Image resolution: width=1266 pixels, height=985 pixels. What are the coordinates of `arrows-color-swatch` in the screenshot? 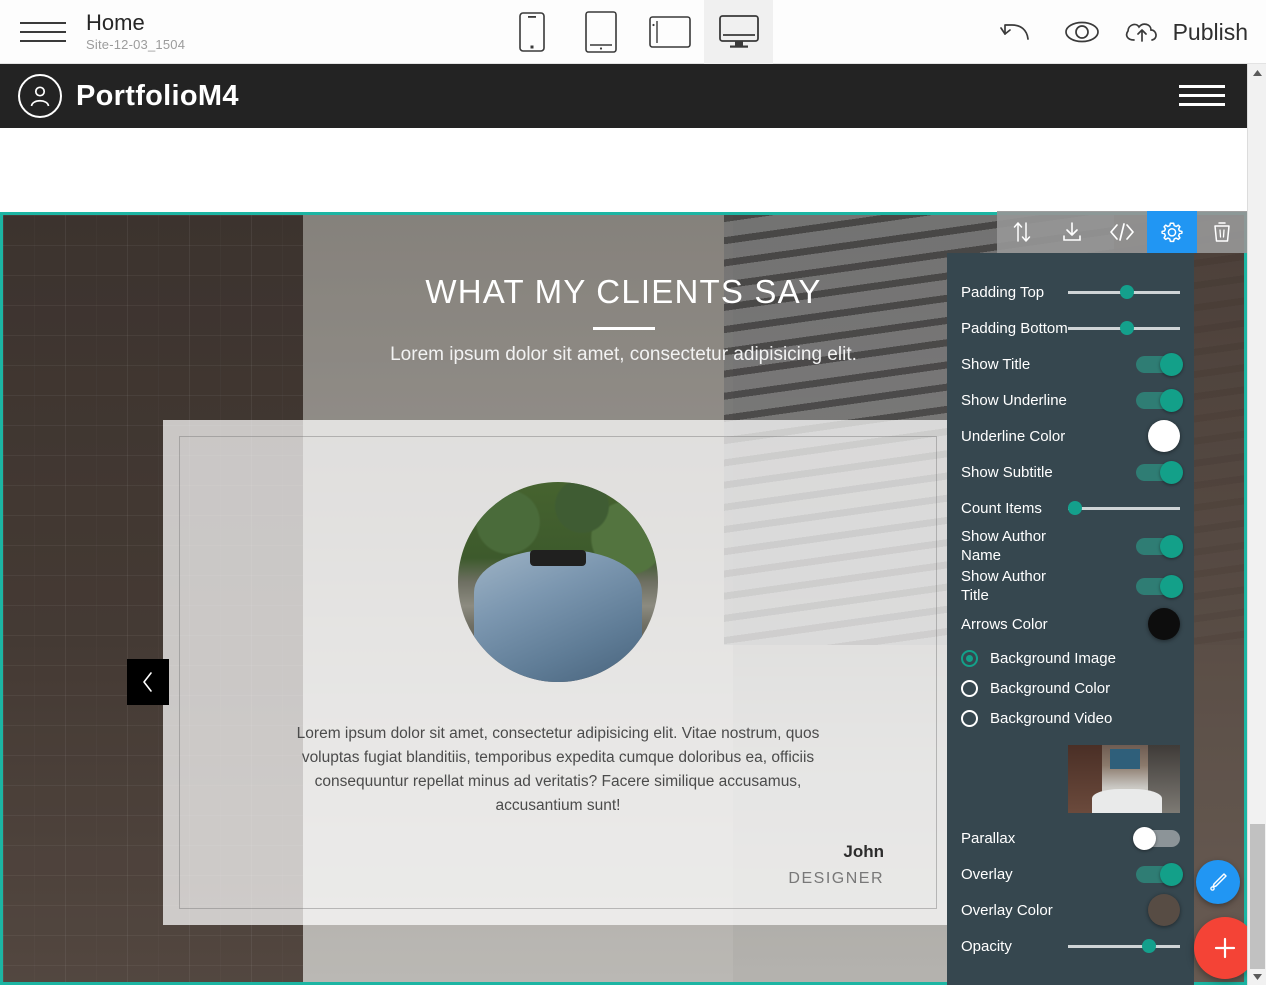 It's located at (1164, 624).